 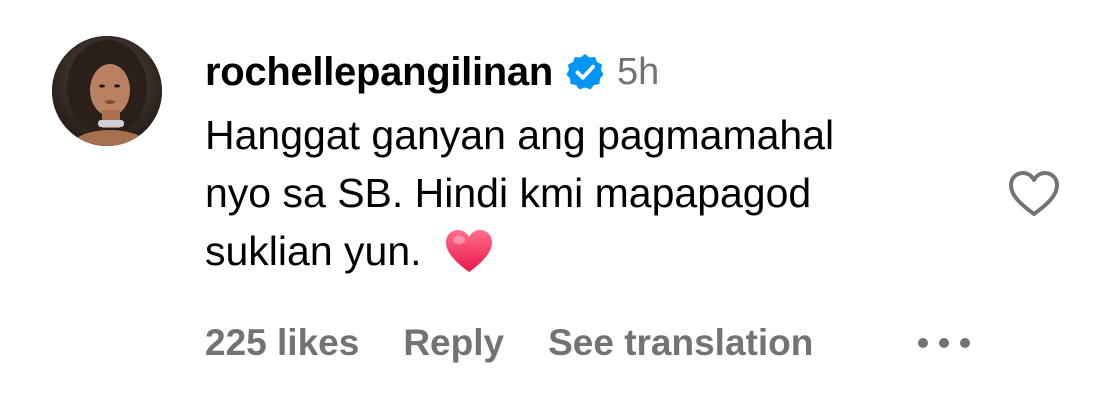 What do you see at coordinates (520, 135) in the screenshot?
I see `comment-text-line-1: Hanggat ganyan ang pagmamahal` at bounding box center [520, 135].